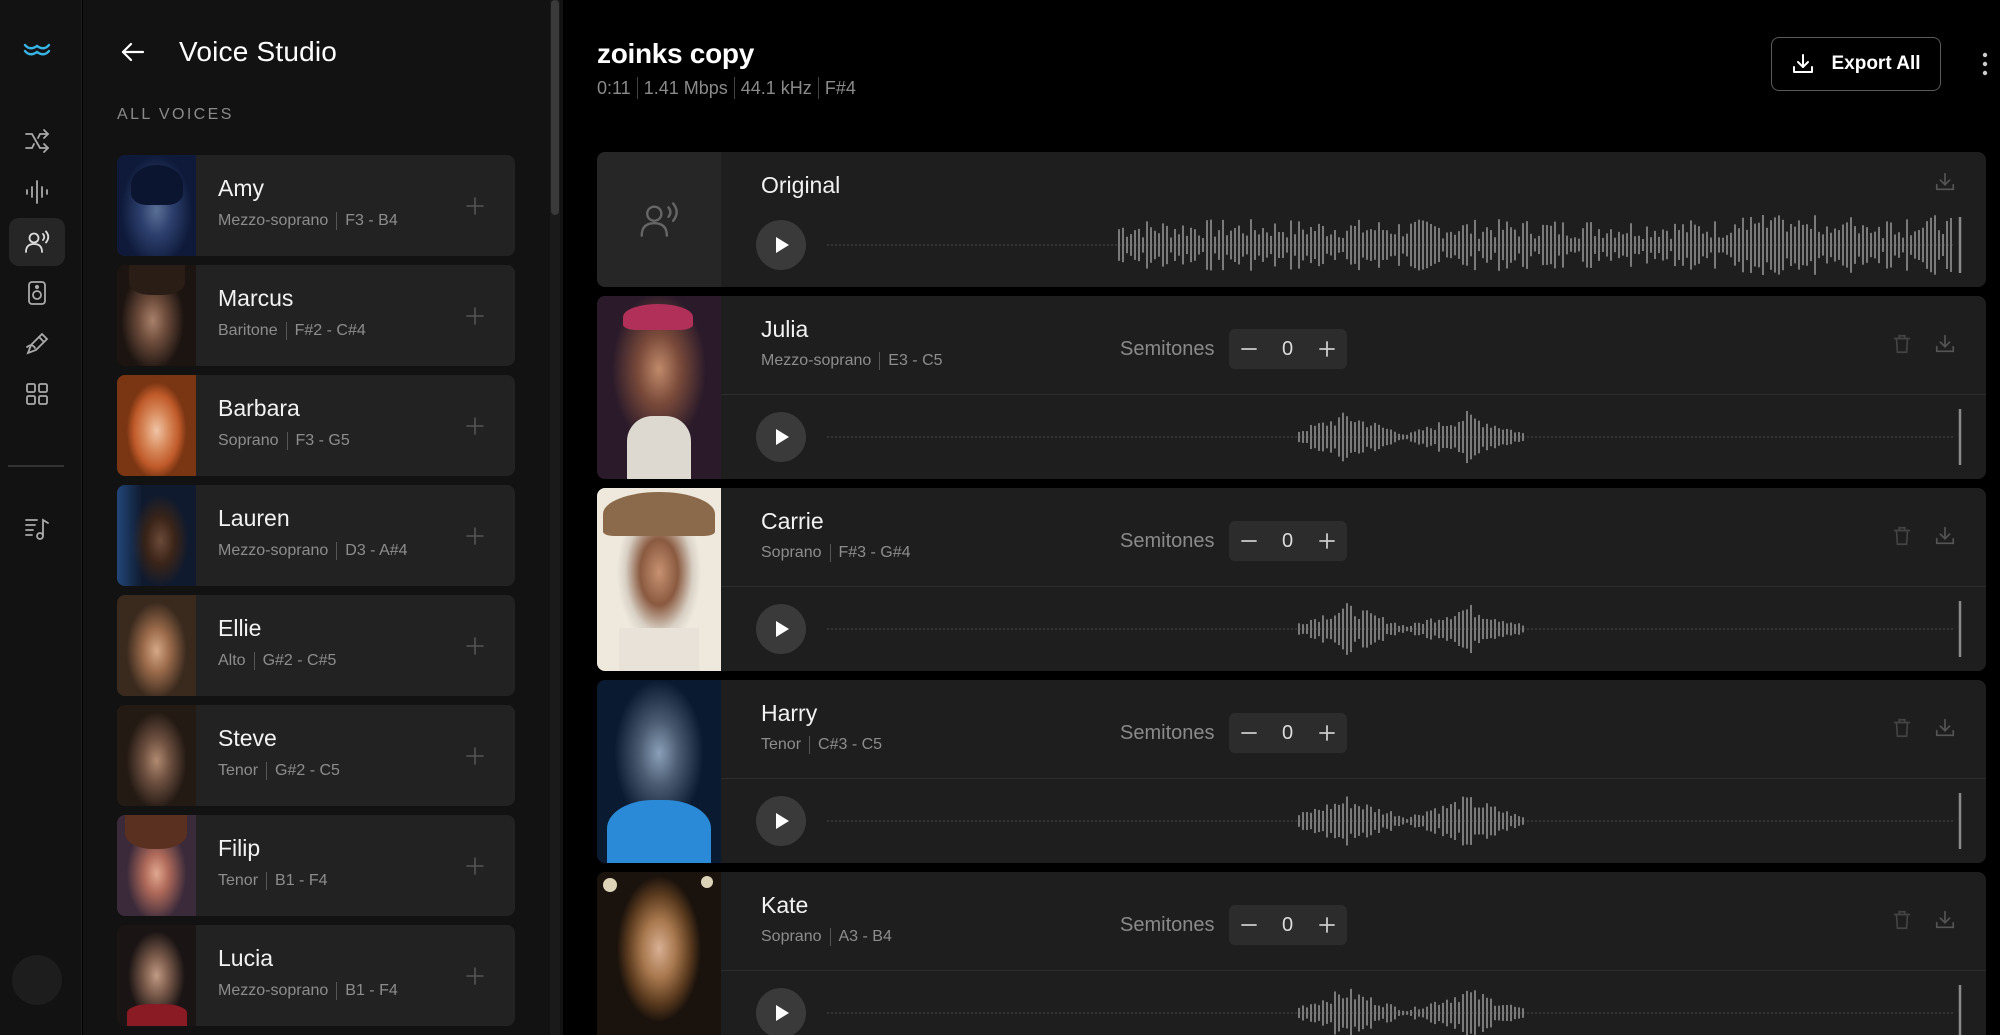 This screenshot has width=2000, height=1035. What do you see at coordinates (555, 107) in the screenshot?
I see `scrollbar-thumb` at bounding box center [555, 107].